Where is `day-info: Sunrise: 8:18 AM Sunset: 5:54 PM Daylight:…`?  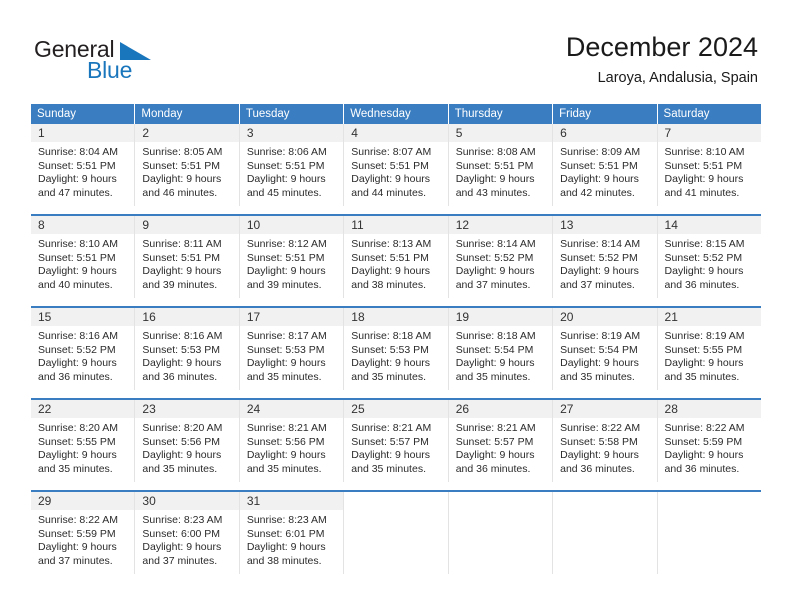 day-info: Sunrise: 8:18 AM Sunset: 5:54 PM Daylight:… is located at coordinates (500, 355).